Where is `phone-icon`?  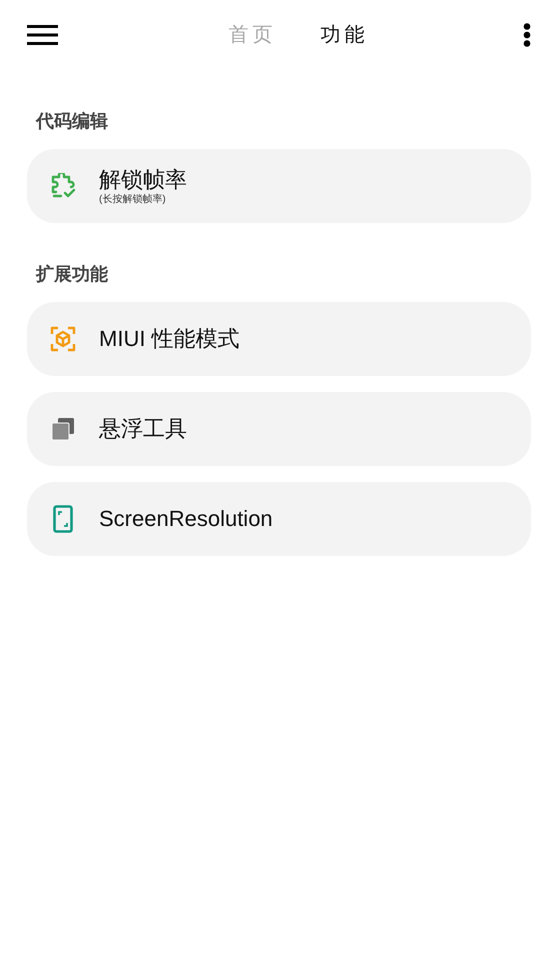 phone-icon is located at coordinates (63, 519).